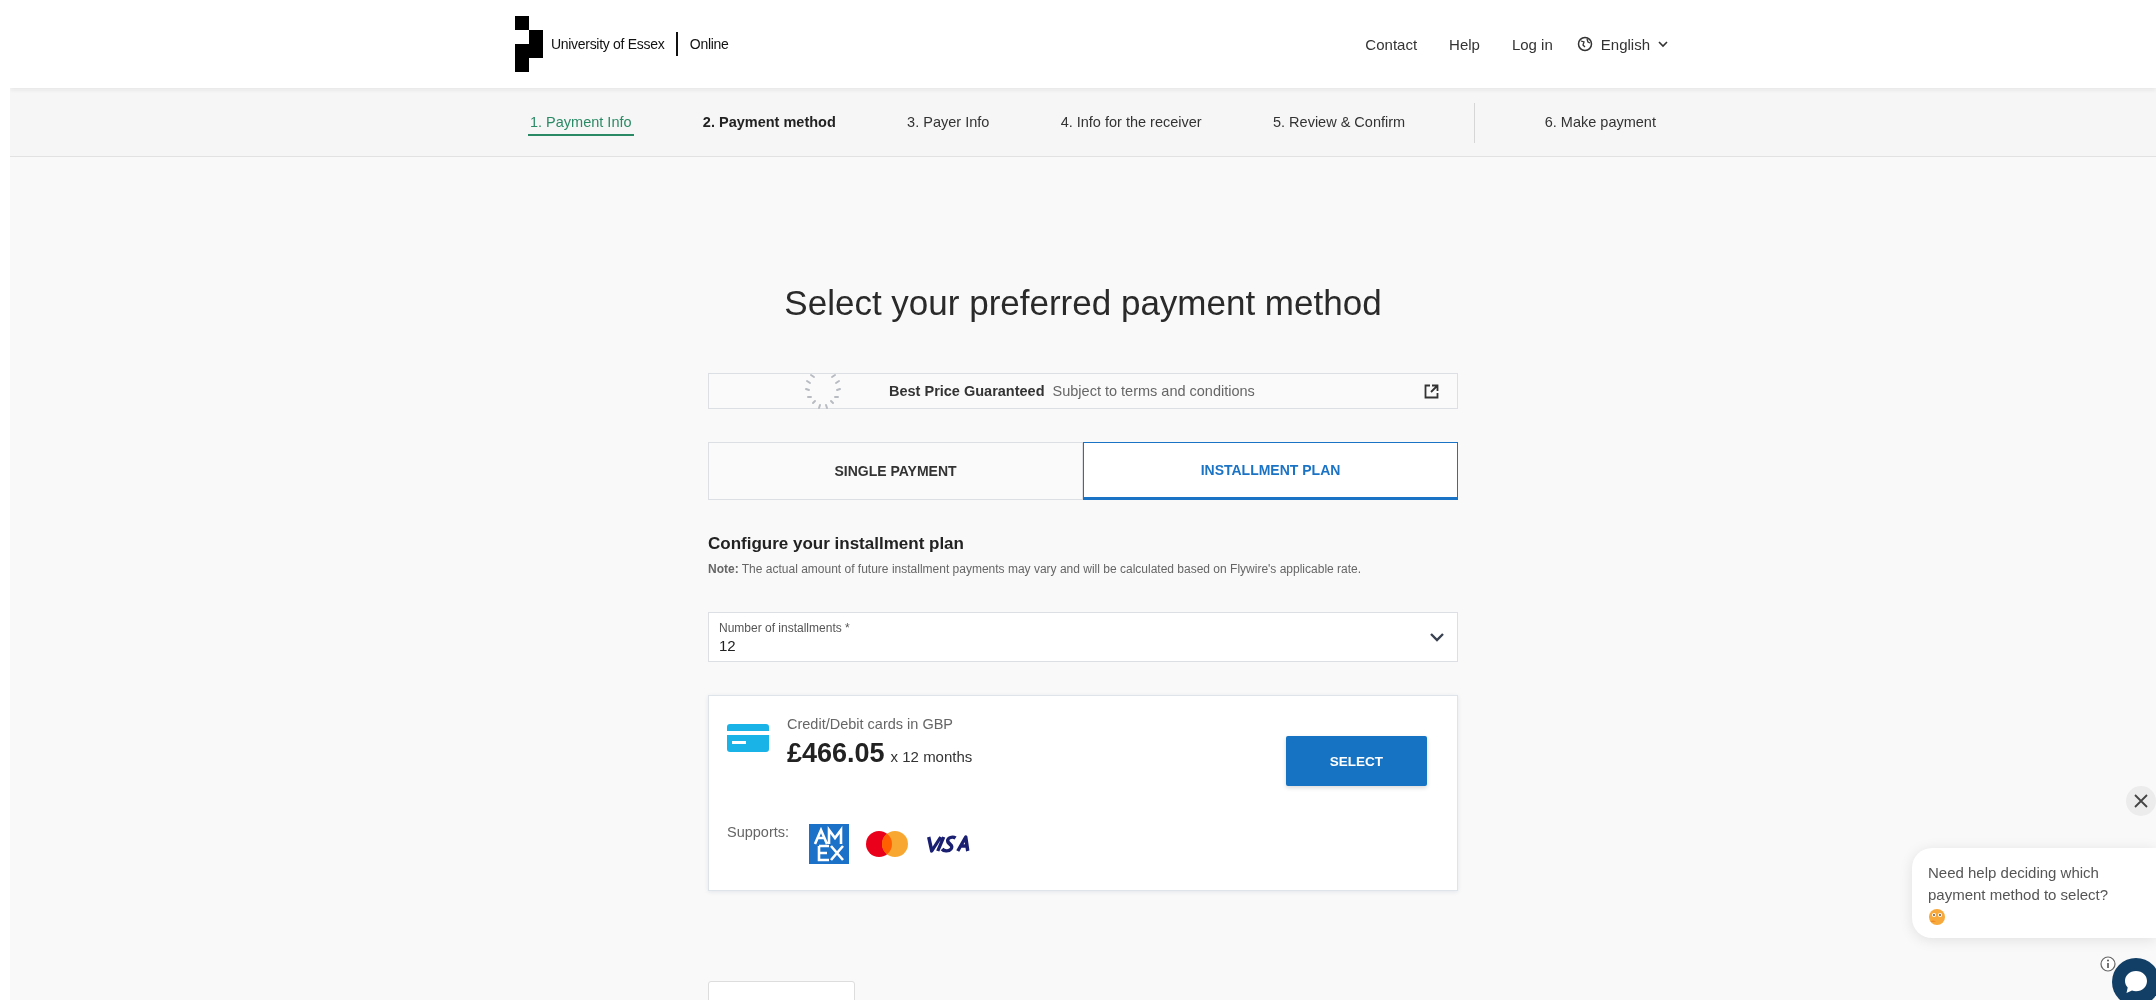 The height and width of the screenshot is (1000, 2156). What do you see at coordinates (1035, 569) in the screenshot?
I see `note-text: Note: The actual amount of future installment payments may vary and will be calculated based on Flywire's applicable rate.` at bounding box center [1035, 569].